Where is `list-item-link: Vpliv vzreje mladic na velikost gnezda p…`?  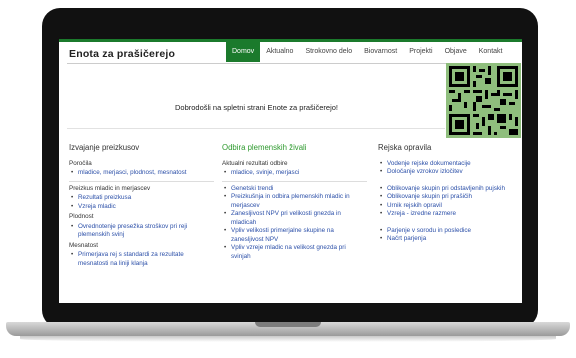
list-item-link: Vpliv vzreje mladic na velikost gnezda p… is located at coordinates (295, 252).